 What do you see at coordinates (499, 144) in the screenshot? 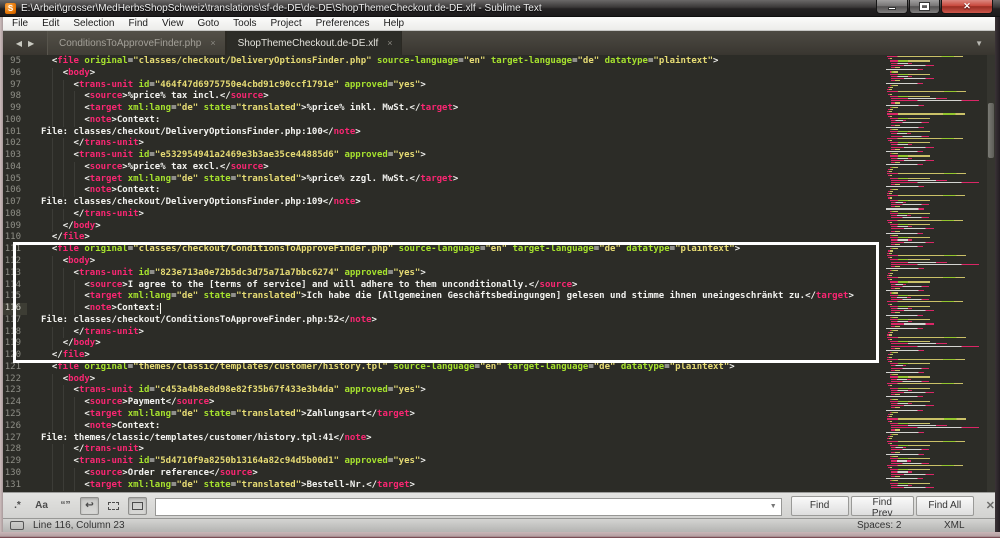
I see `code-line: 102 </trans-unit>` at bounding box center [499, 144].